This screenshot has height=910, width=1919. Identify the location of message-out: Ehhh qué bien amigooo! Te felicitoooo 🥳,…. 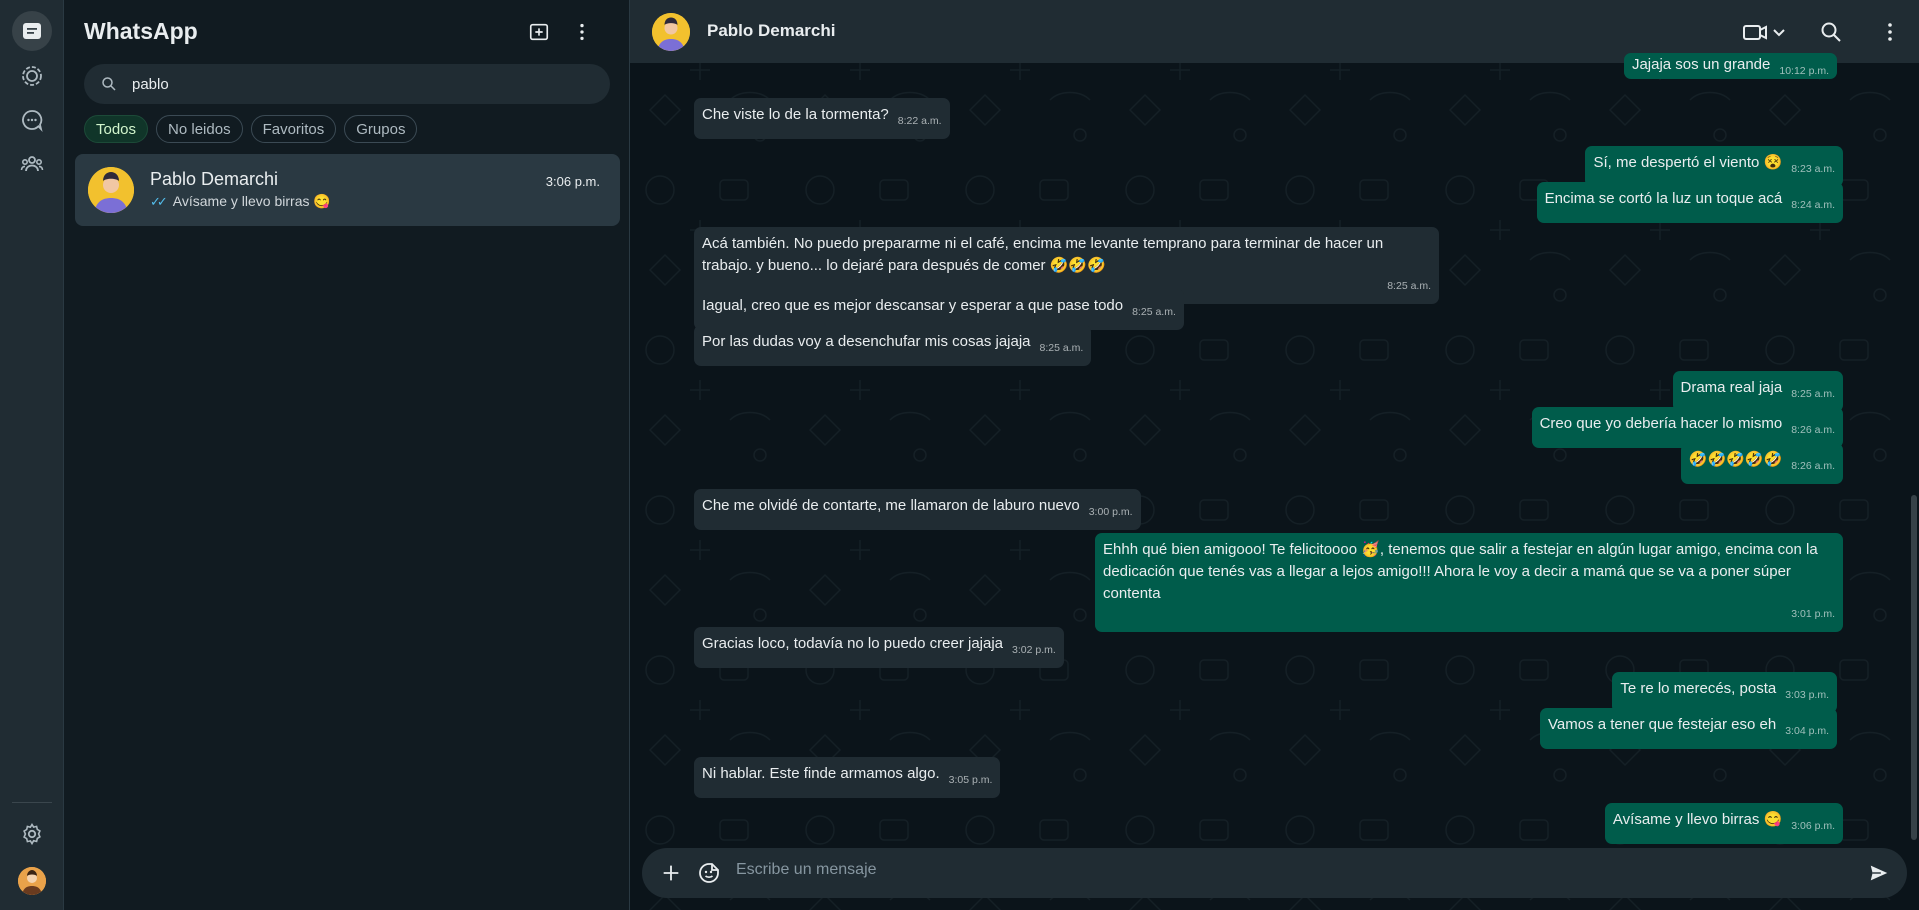
(1469, 582).